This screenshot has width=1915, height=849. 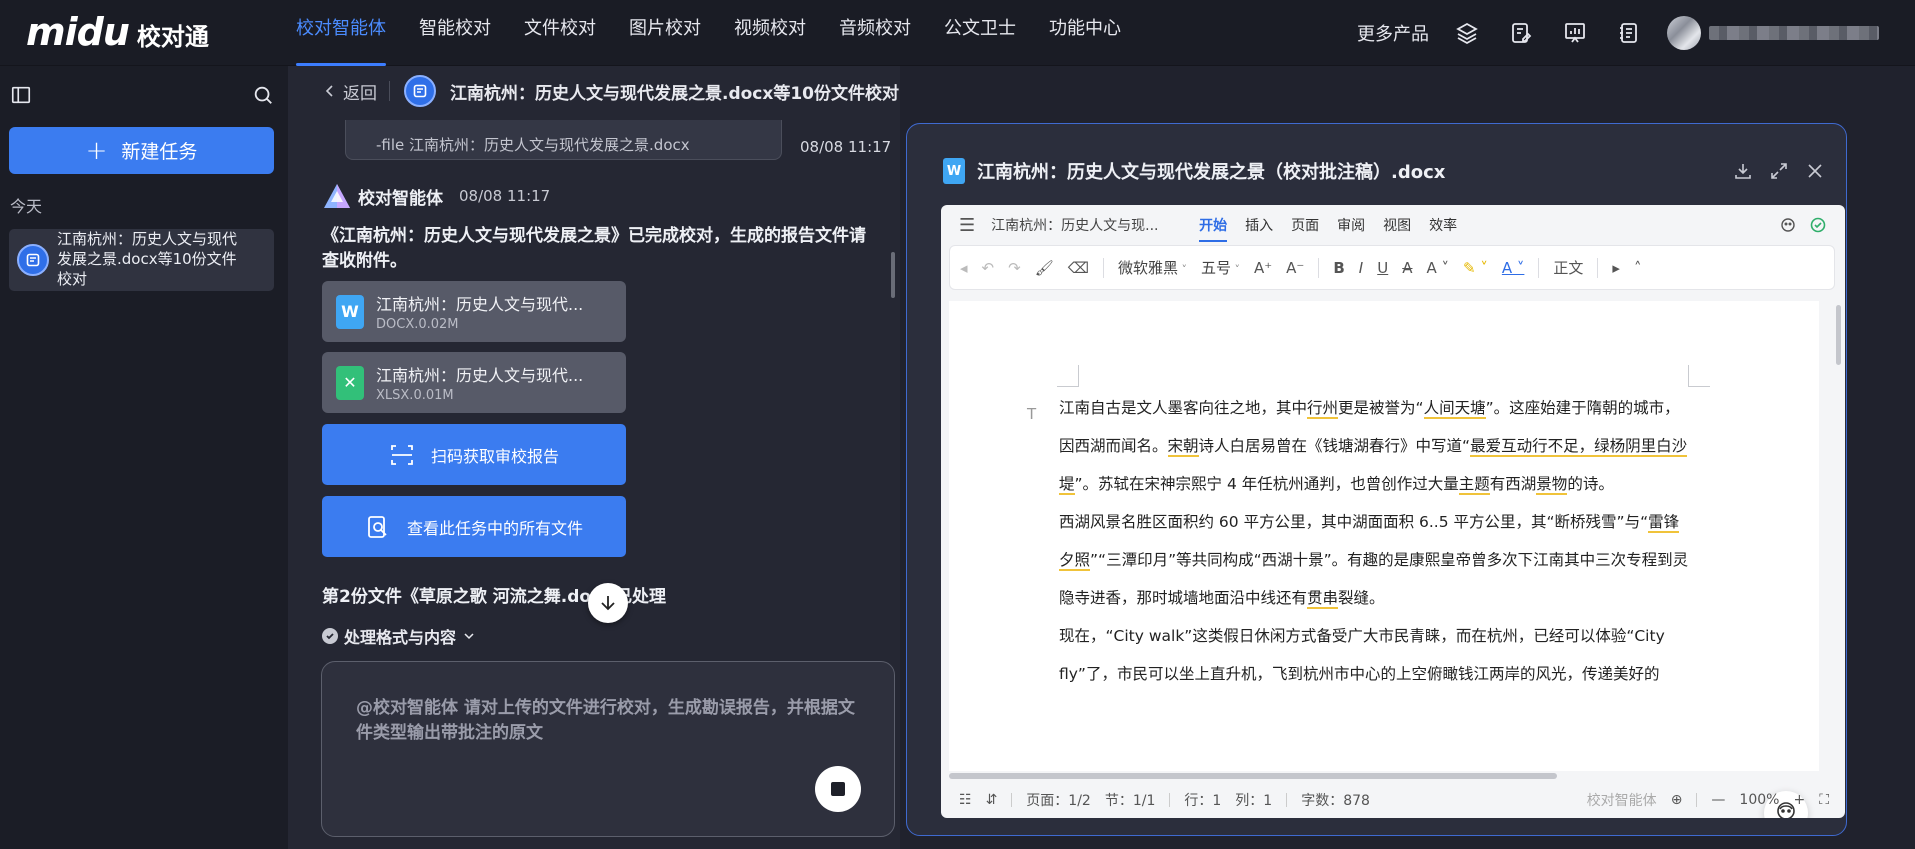 I want to click on page-indicator: 页面：1/2, so click(x=1058, y=800).